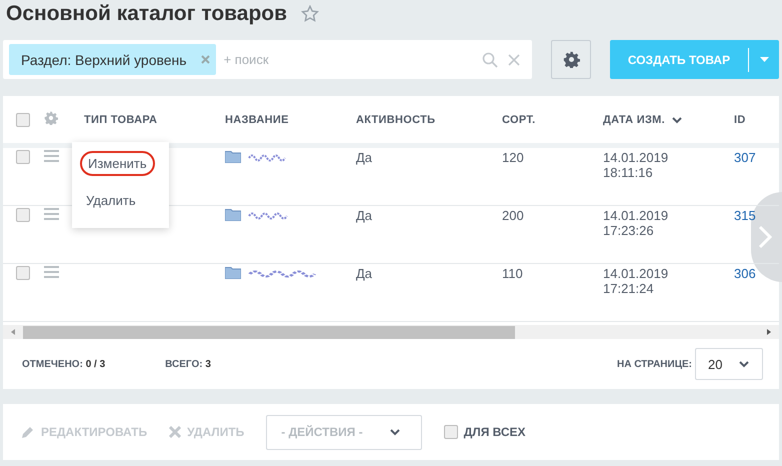  Describe the element at coordinates (756, 120) in the screenshot. I see `column-header: ID` at that location.